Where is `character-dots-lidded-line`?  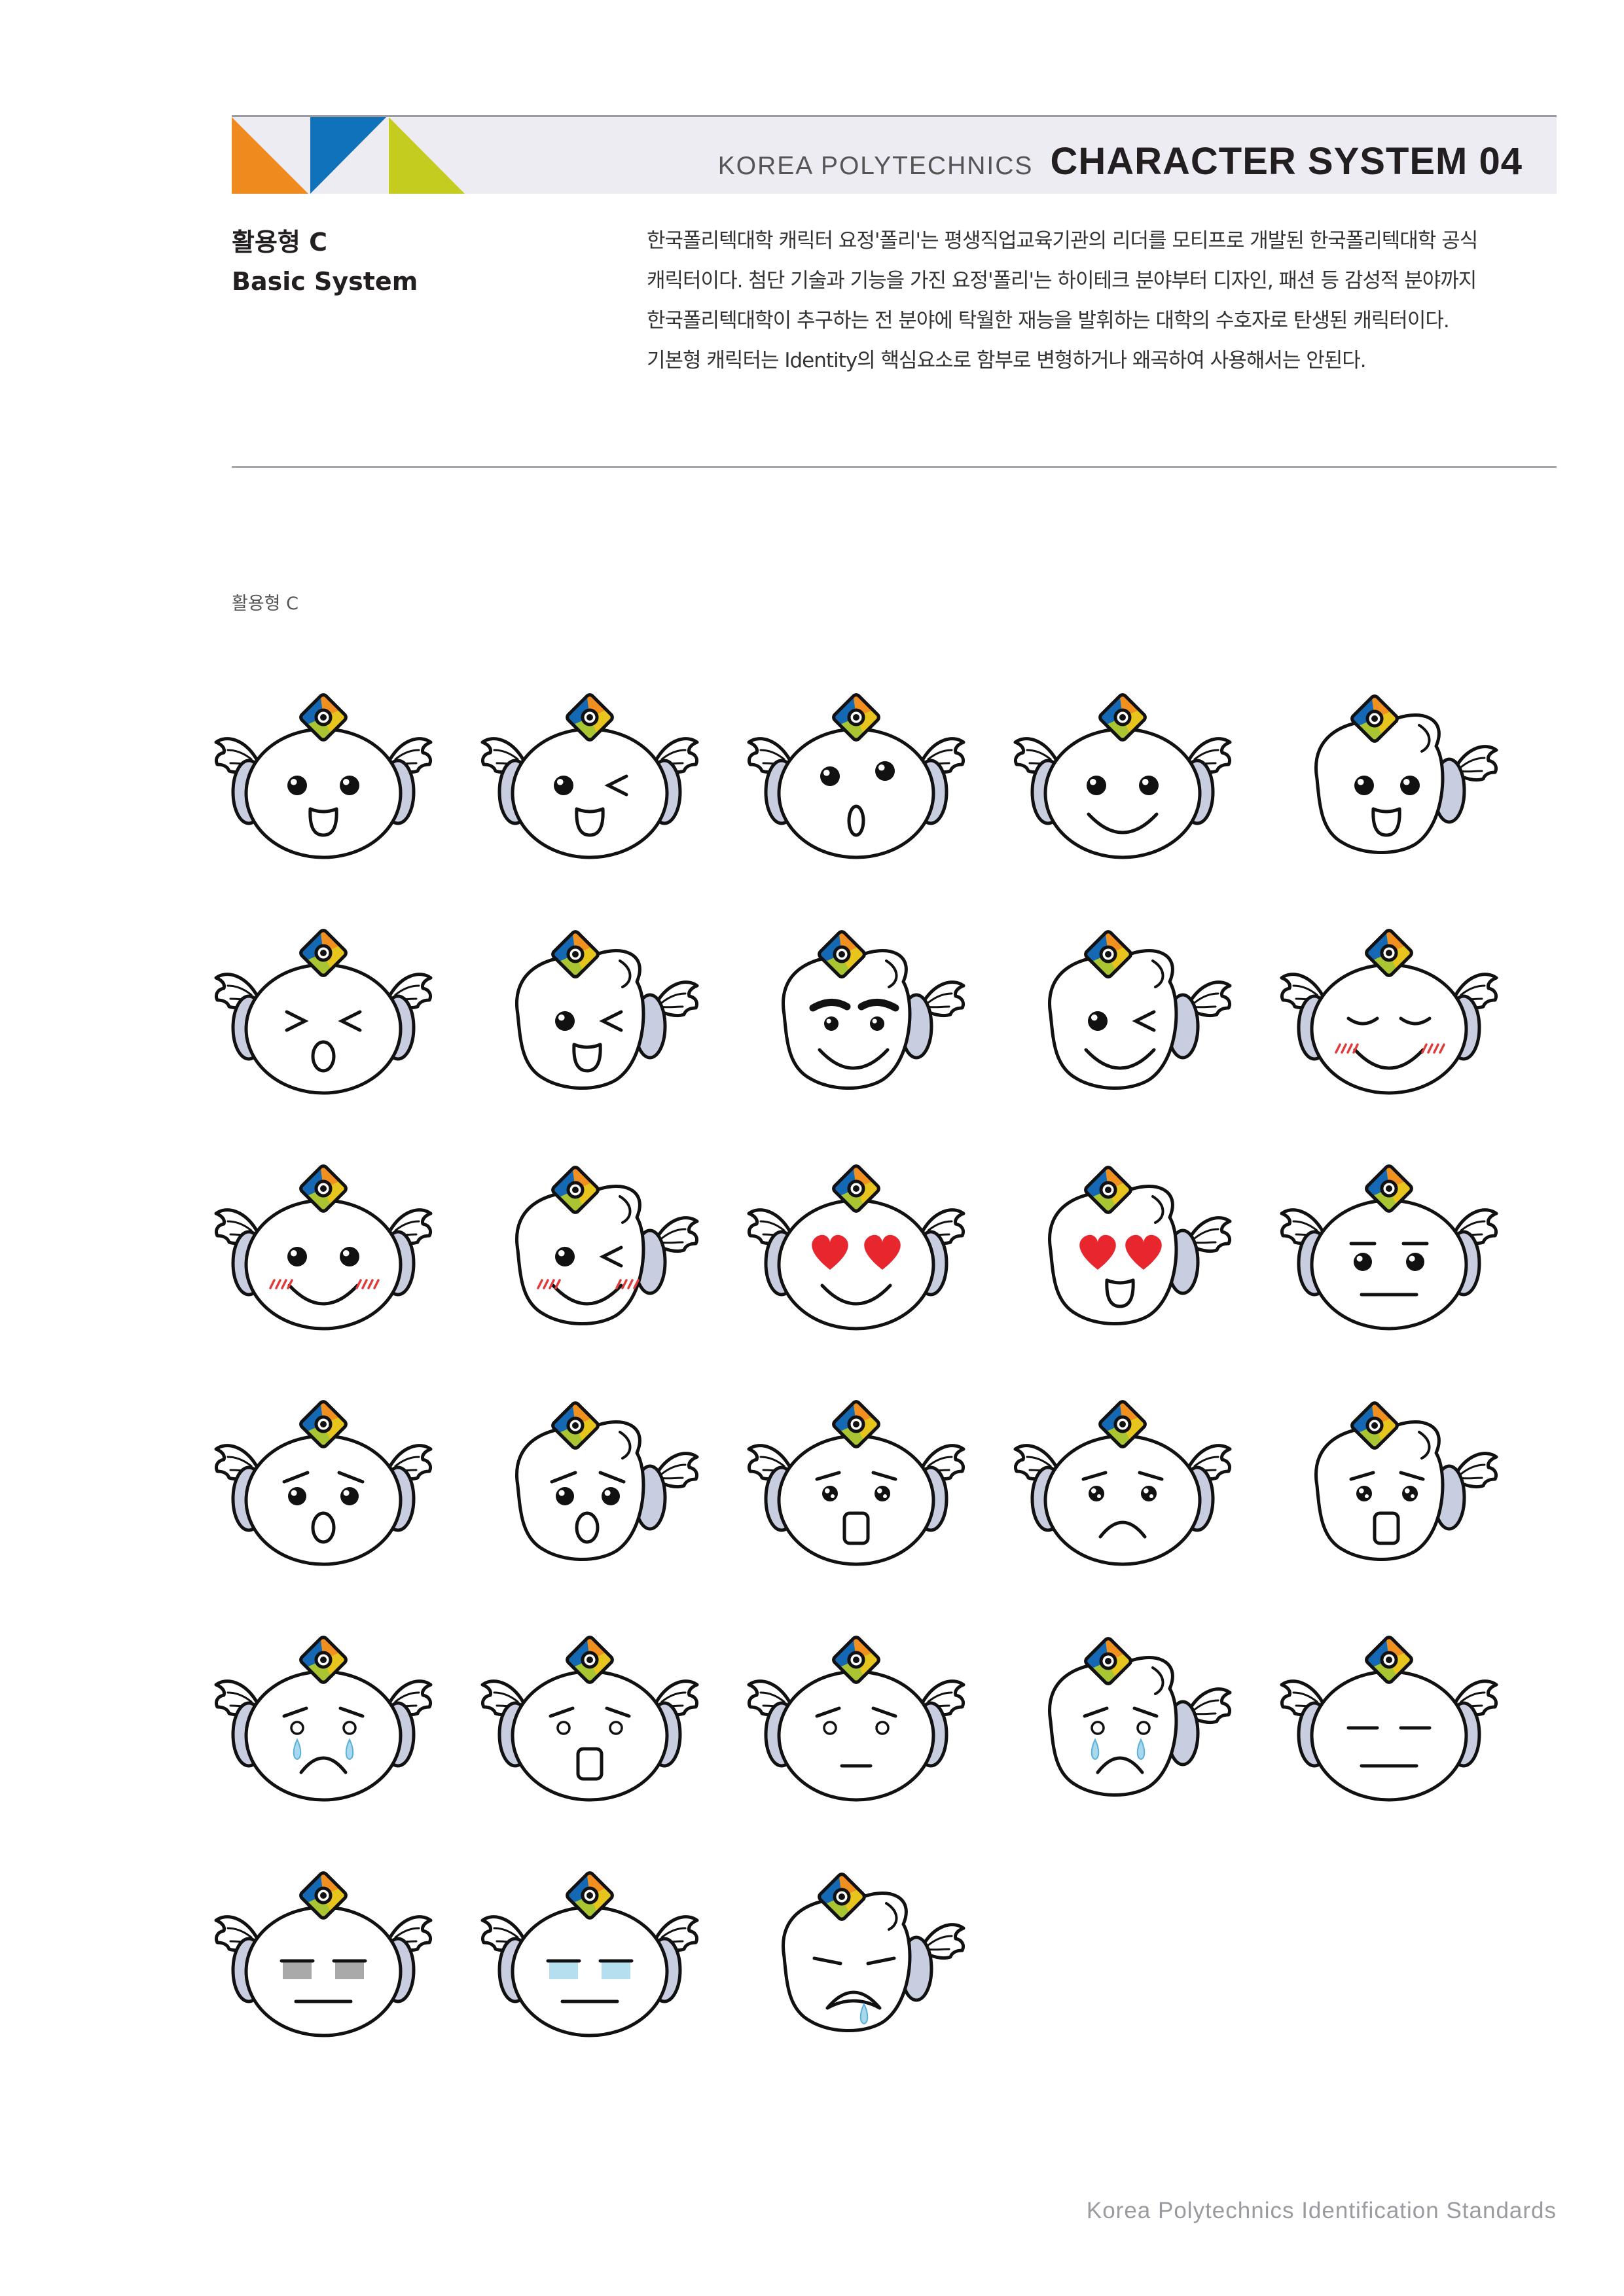 character-dots-lidded-line is located at coordinates (1389, 1250).